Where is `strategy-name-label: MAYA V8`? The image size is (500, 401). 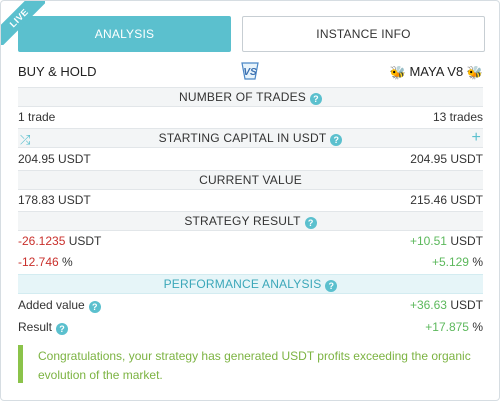
strategy-name-label: MAYA V8 is located at coordinates (436, 71).